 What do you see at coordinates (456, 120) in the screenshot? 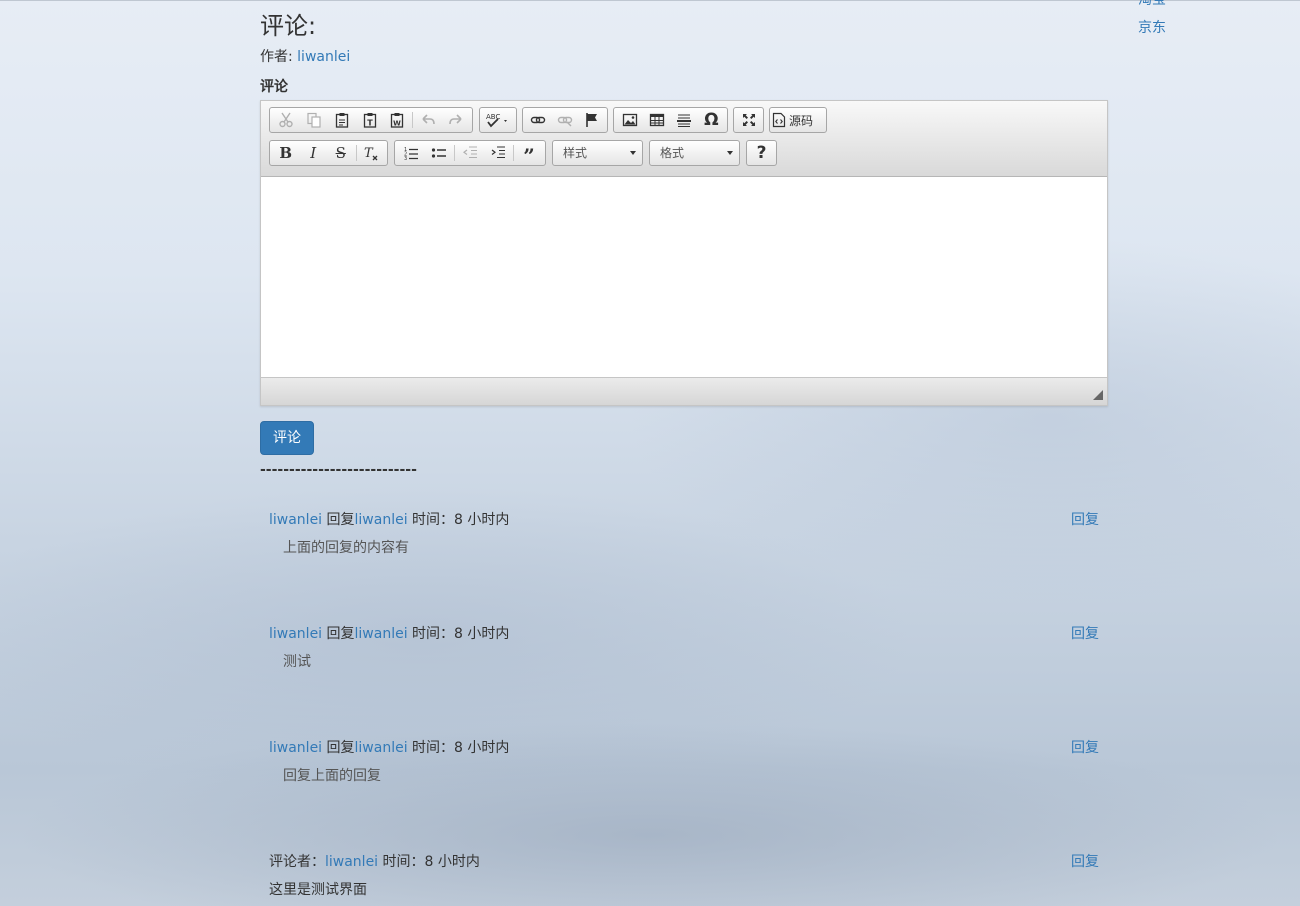
I see `redo-icon` at bounding box center [456, 120].